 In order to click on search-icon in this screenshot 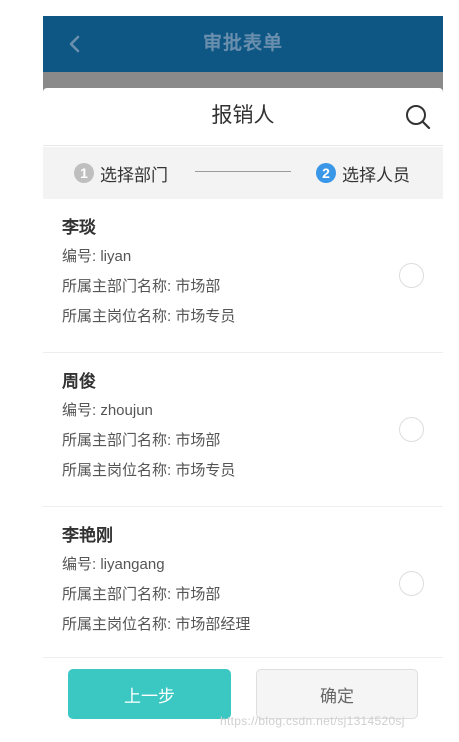, I will do `click(418, 117)`.